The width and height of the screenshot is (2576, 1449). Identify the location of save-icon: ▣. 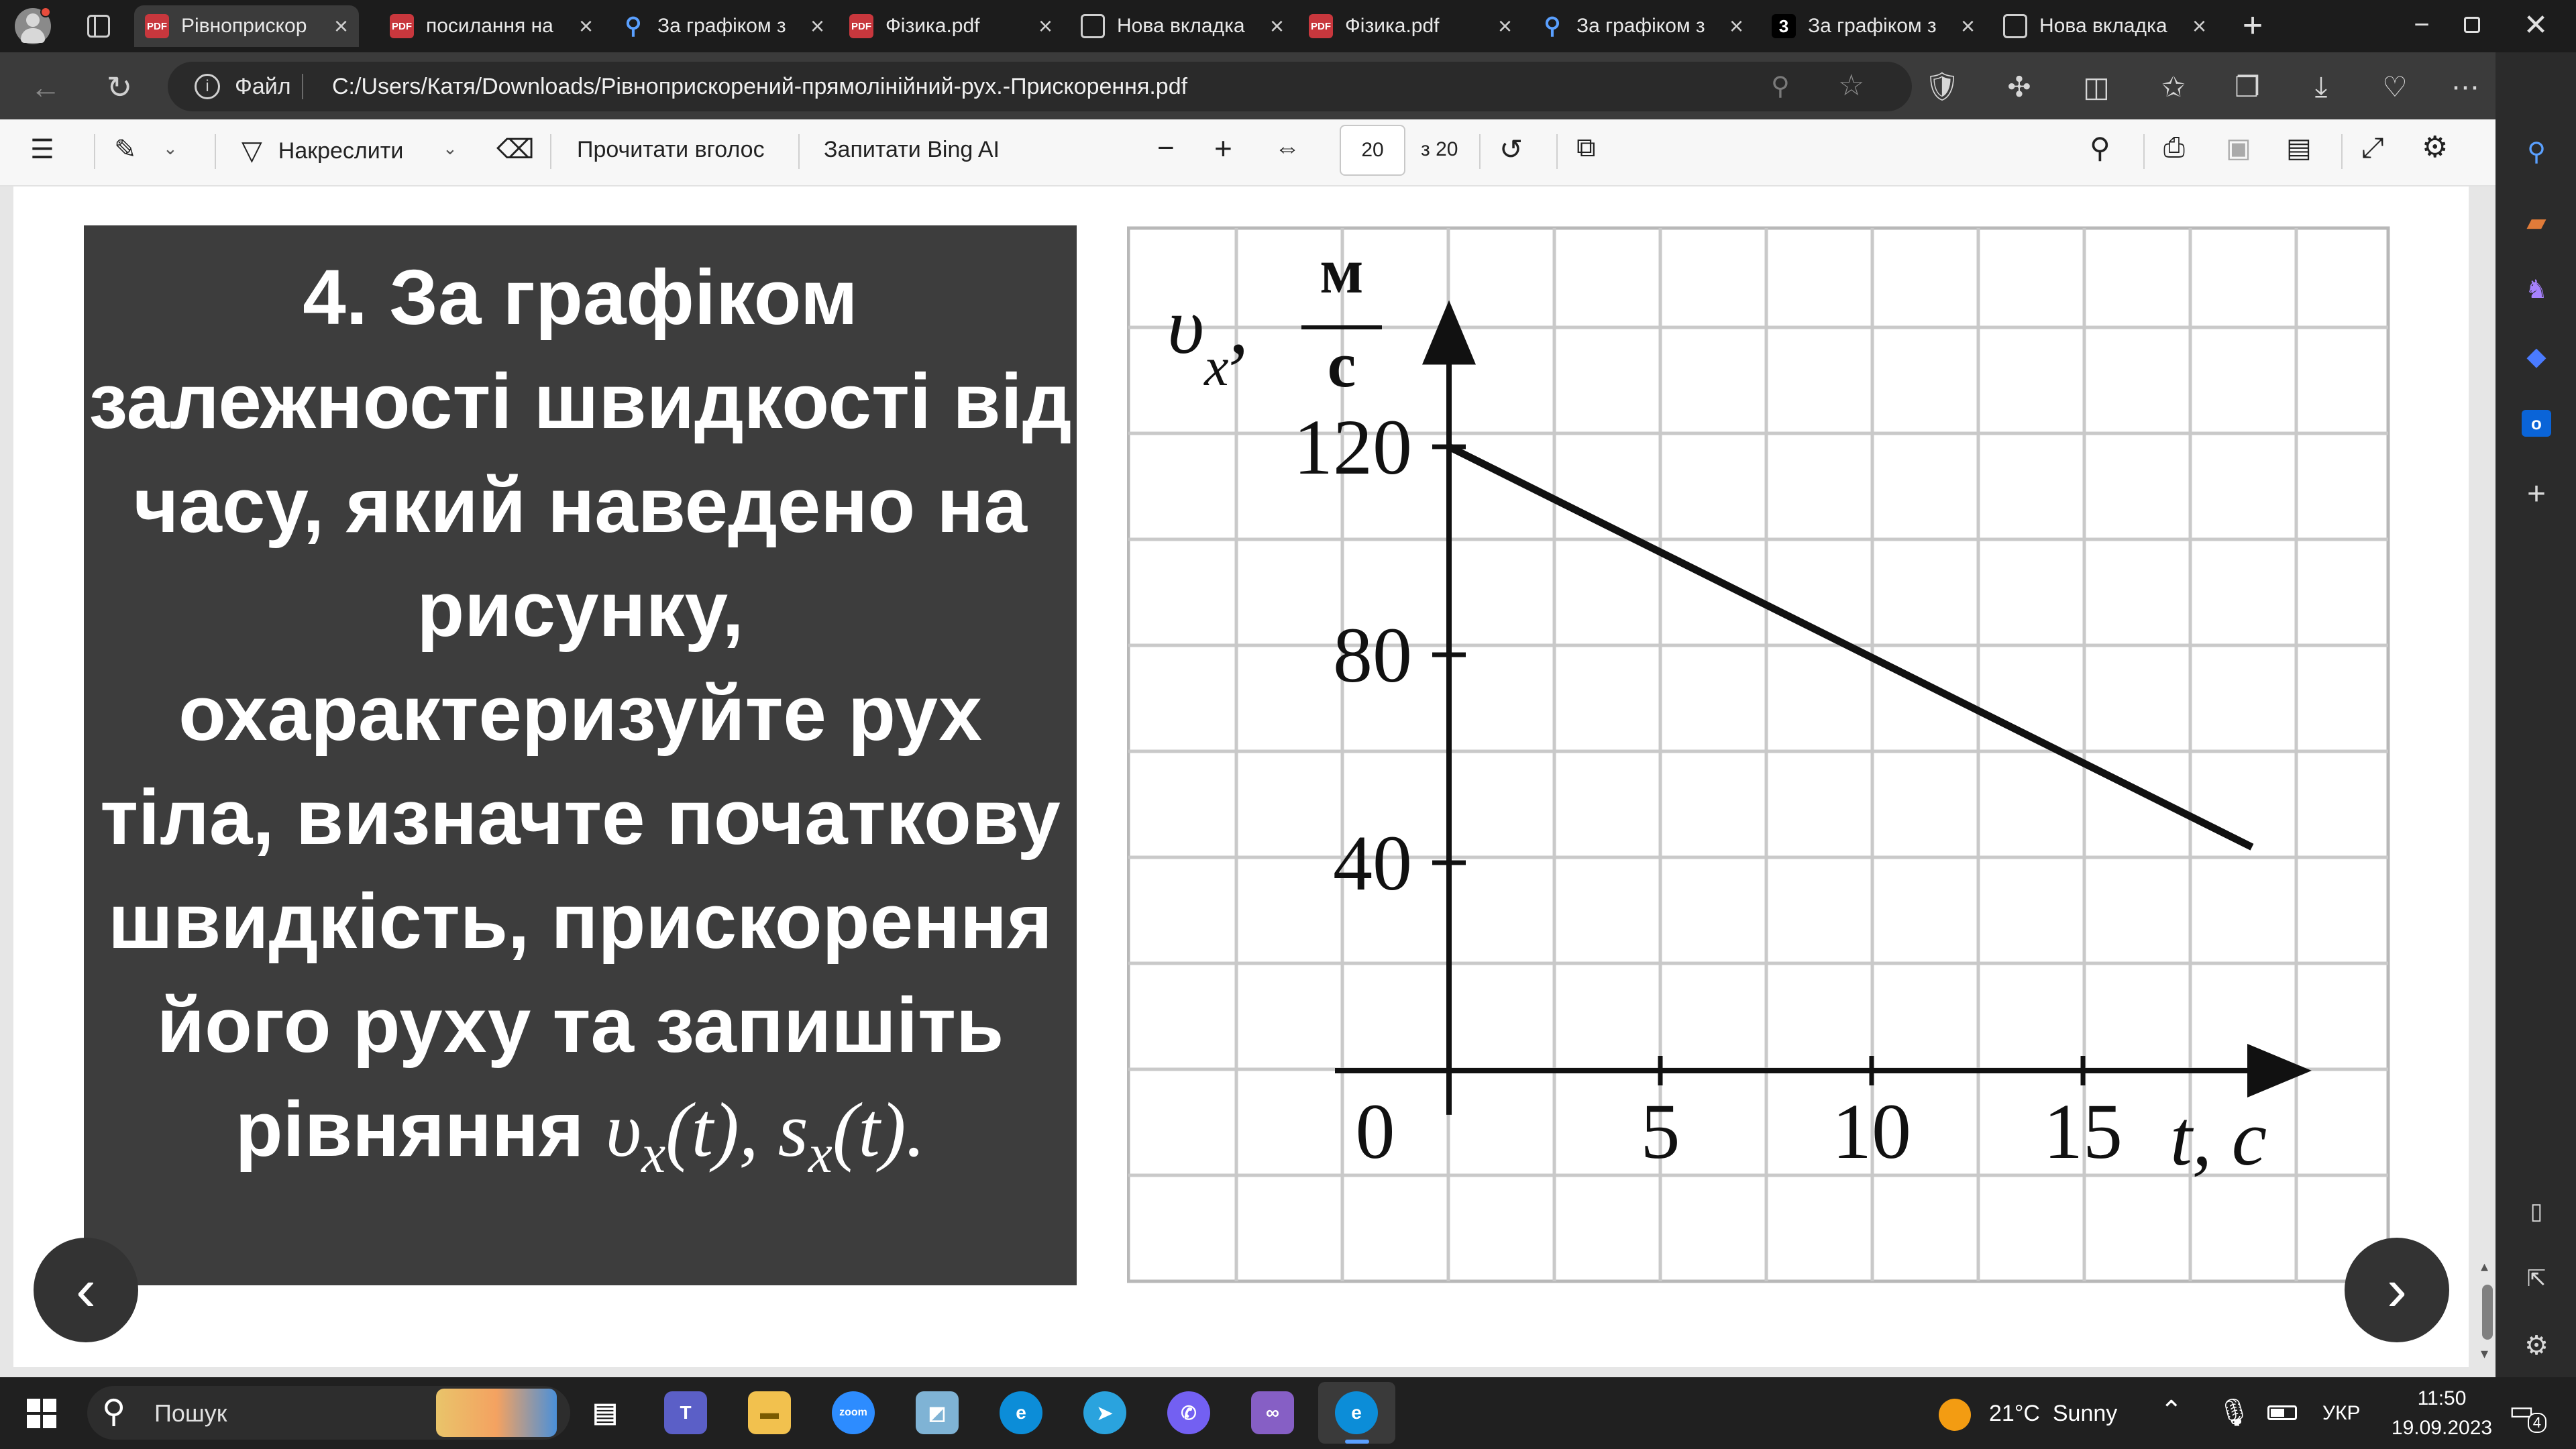
(2238, 148).